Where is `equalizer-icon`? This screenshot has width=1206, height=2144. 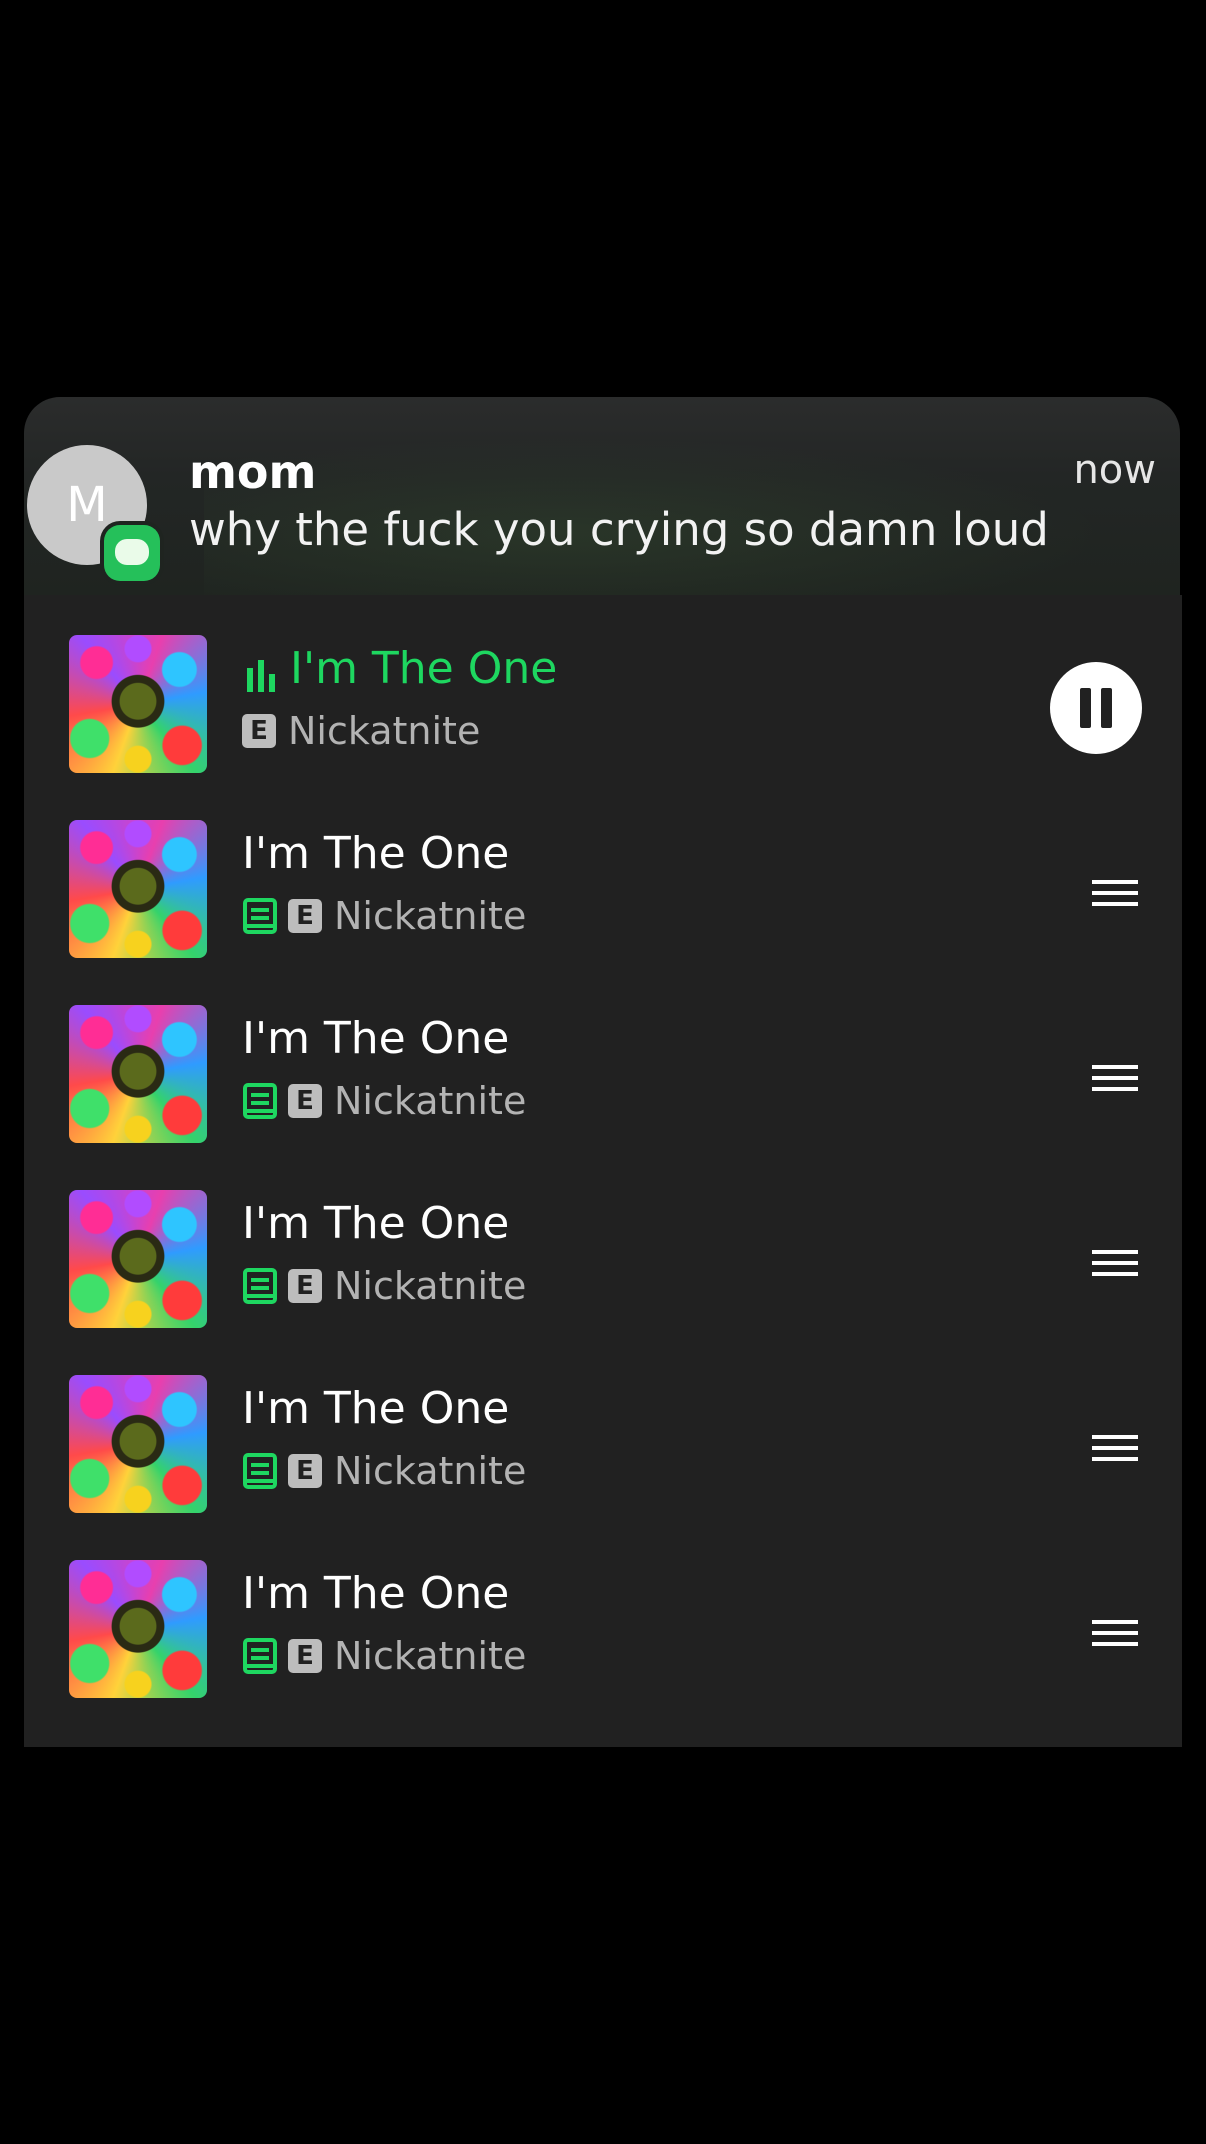 equalizer-icon is located at coordinates (261, 676).